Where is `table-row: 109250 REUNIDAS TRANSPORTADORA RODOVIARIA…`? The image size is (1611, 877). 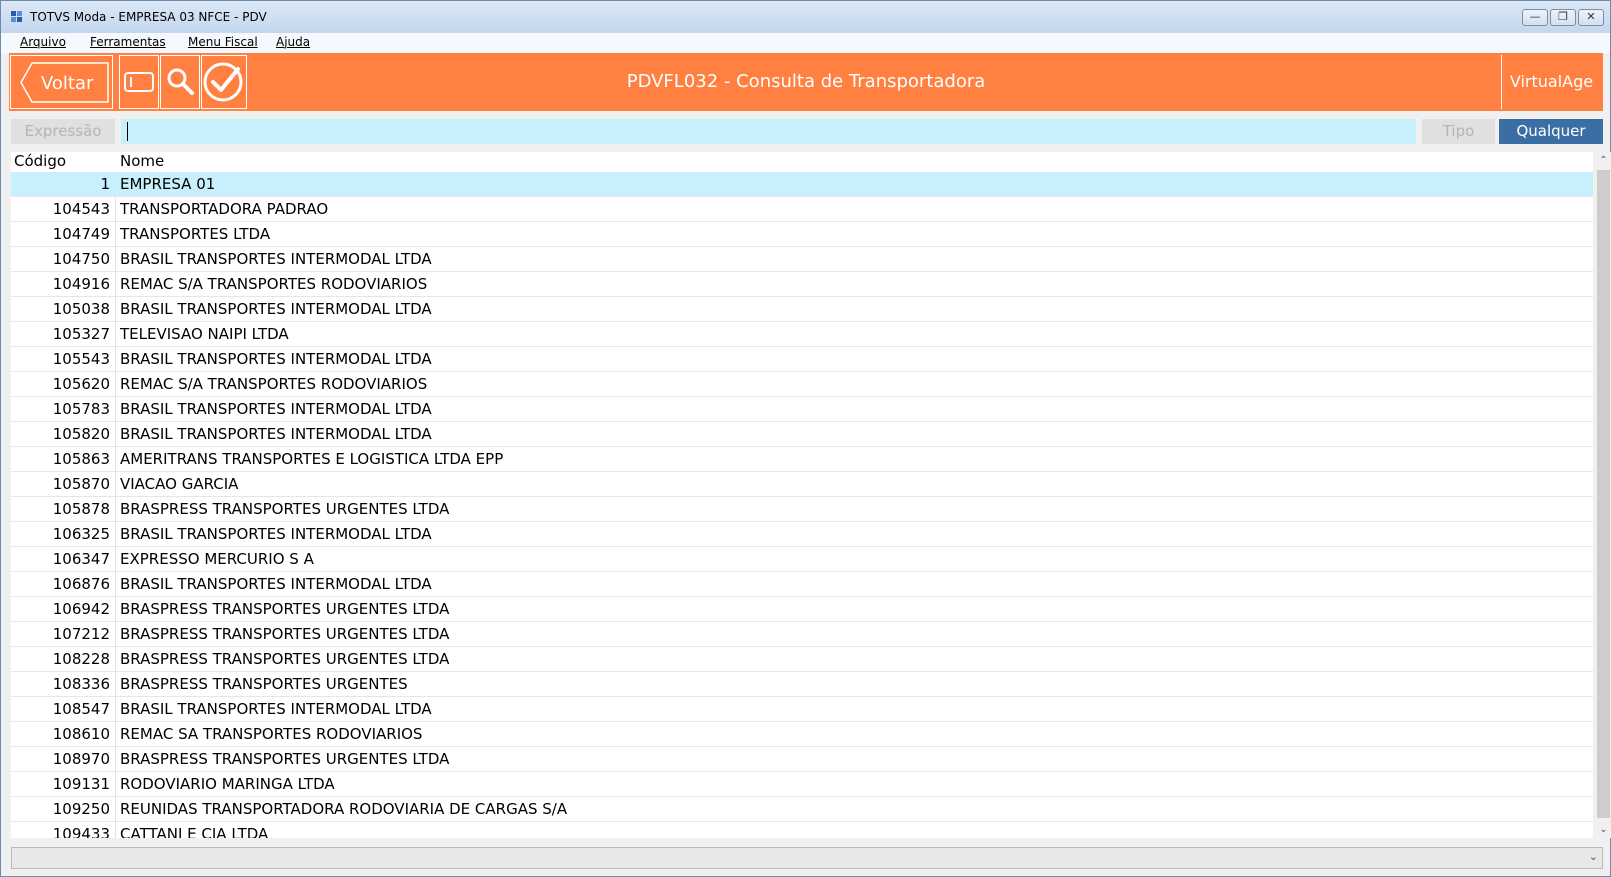 table-row: 109250 REUNIDAS TRANSPORTADORA RODOVIARIA… is located at coordinates (802, 809).